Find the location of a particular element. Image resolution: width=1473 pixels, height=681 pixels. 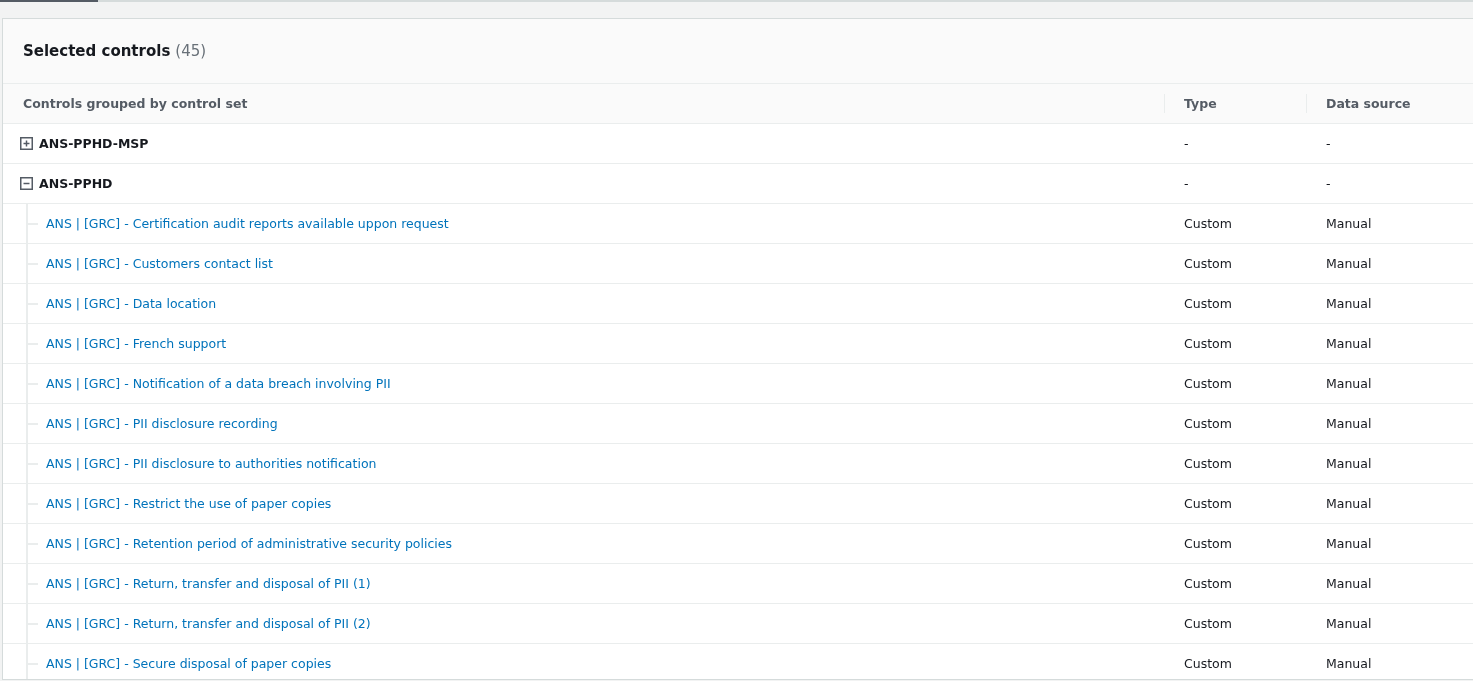

control-link: ANS | [GRC] - PII disclosure recording is located at coordinates (162, 423).